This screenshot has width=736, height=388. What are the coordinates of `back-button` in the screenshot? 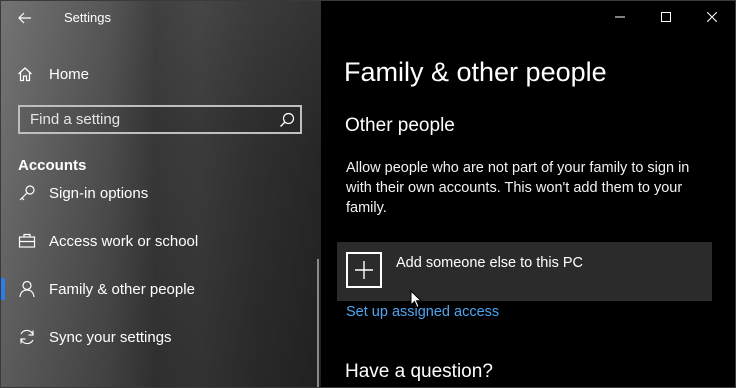 It's located at (25, 18).